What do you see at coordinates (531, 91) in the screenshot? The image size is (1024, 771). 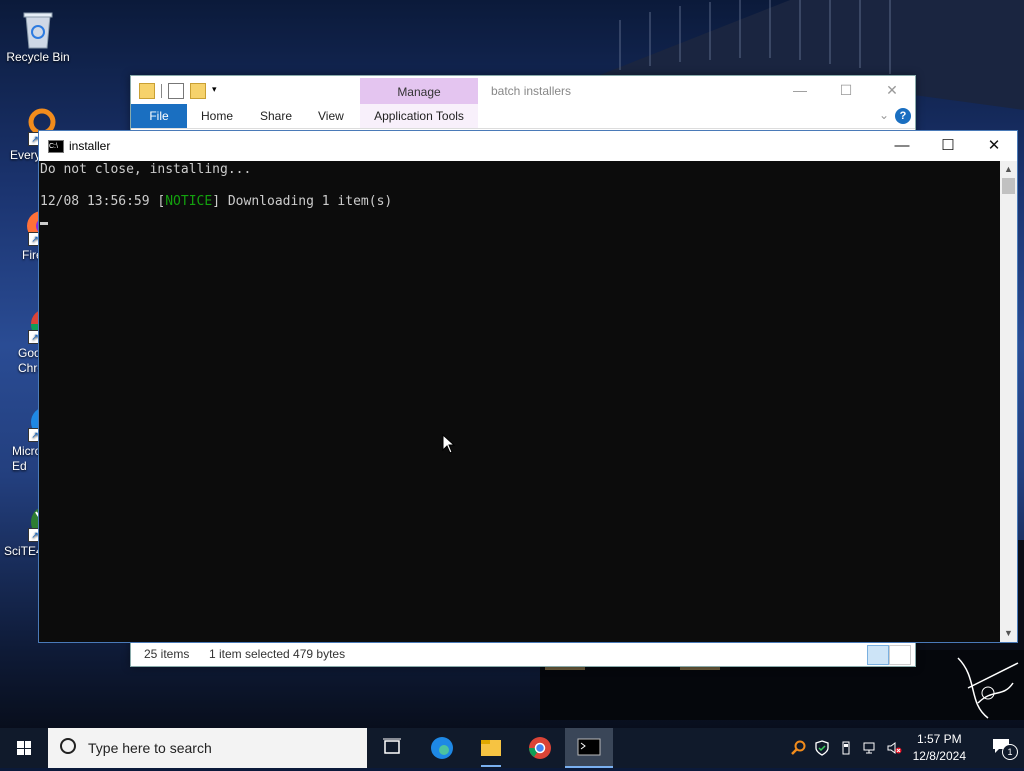 I see `window-title: batch installers` at bounding box center [531, 91].